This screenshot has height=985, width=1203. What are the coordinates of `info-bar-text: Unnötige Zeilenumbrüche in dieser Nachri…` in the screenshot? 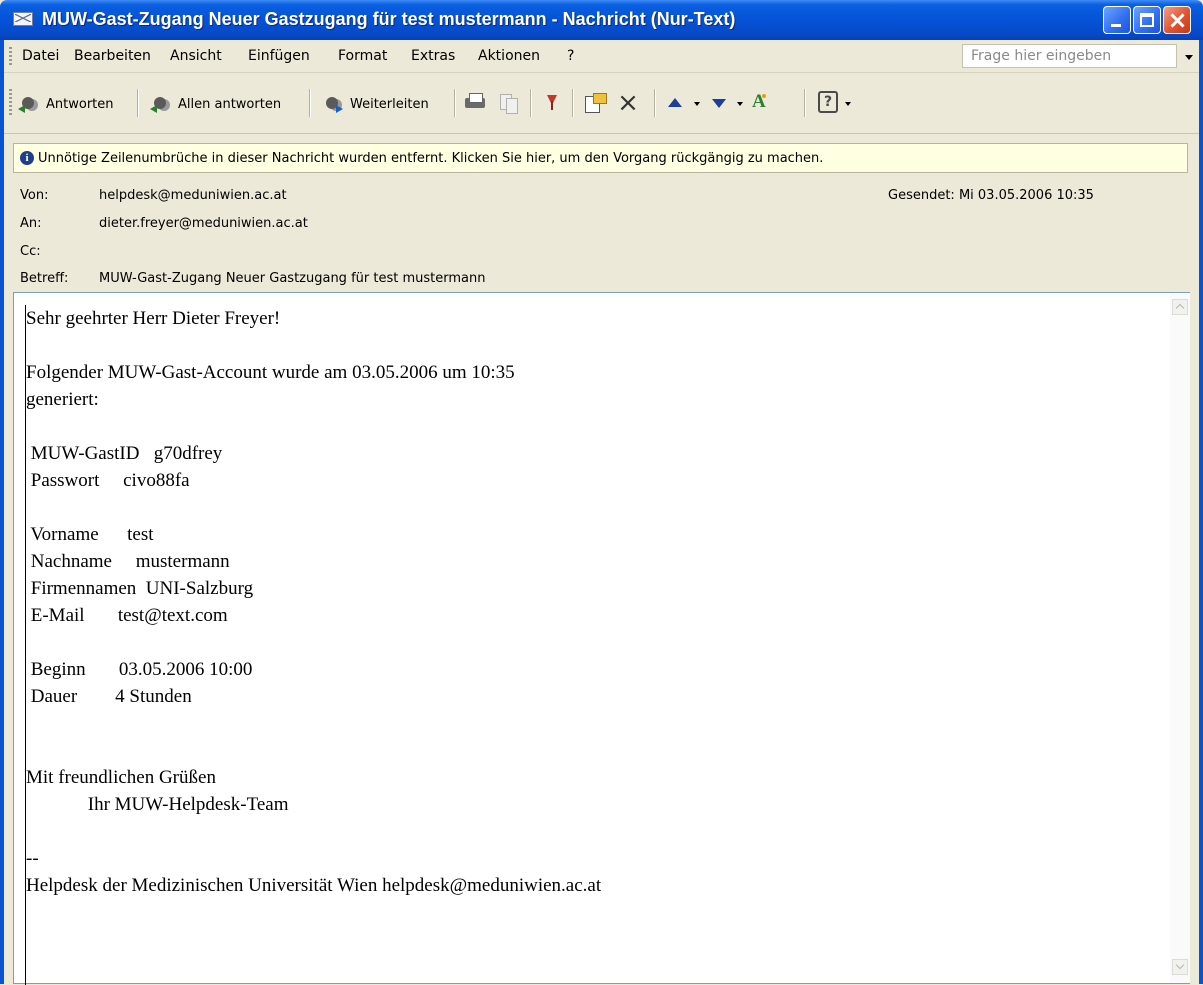 It's located at (431, 158).